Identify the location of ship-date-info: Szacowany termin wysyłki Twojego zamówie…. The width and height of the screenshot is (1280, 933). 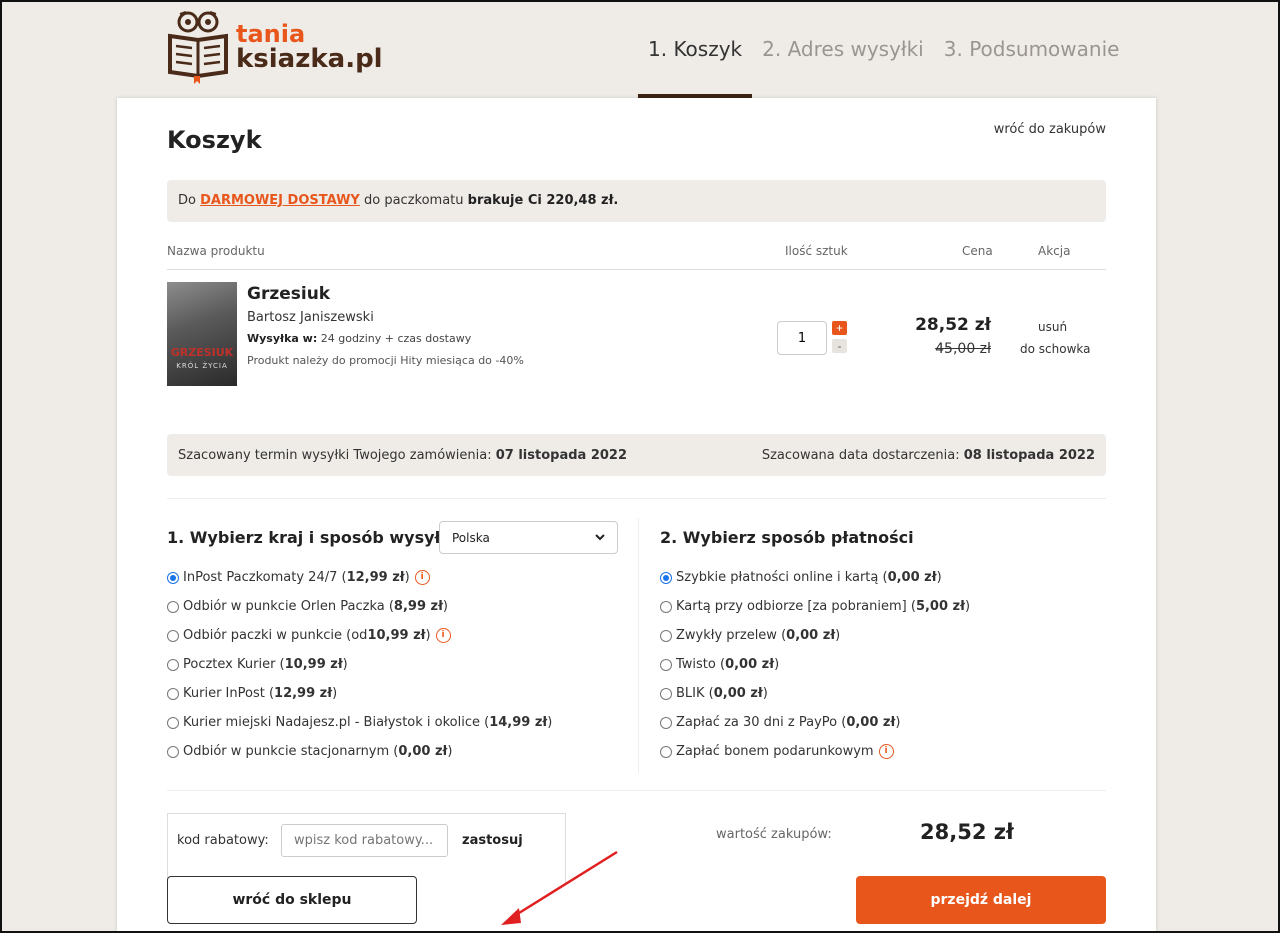
(402, 455).